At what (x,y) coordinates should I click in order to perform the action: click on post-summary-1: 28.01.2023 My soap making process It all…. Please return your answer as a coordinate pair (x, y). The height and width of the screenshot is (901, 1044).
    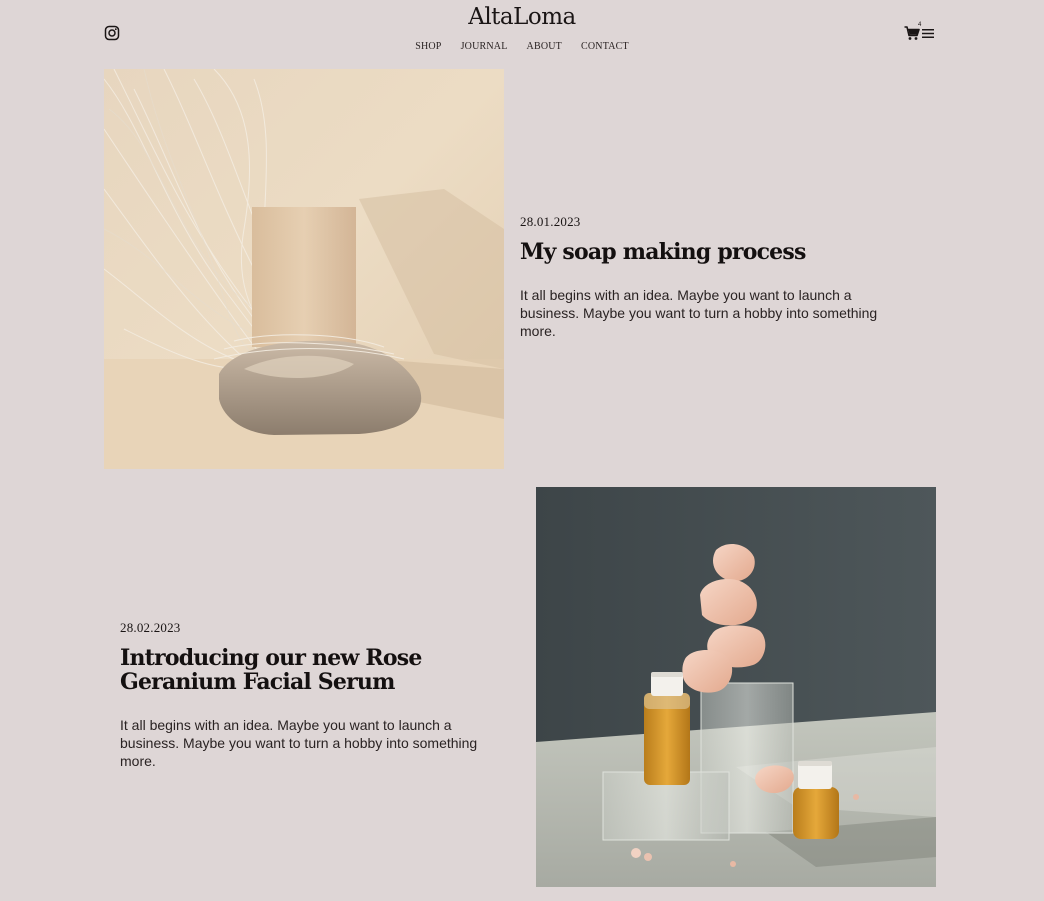
    Looking at the image, I should click on (720, 277).